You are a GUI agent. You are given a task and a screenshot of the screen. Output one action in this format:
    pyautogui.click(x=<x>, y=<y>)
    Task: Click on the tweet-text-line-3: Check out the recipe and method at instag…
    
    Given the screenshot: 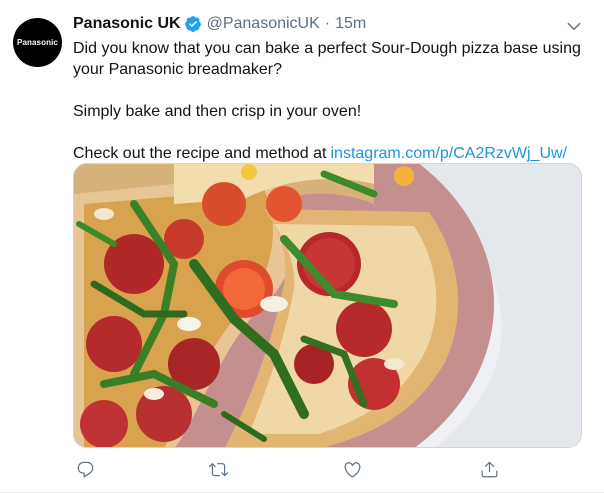 What is the action you would take?
    pyautogui.click(x=328, y=153)
    